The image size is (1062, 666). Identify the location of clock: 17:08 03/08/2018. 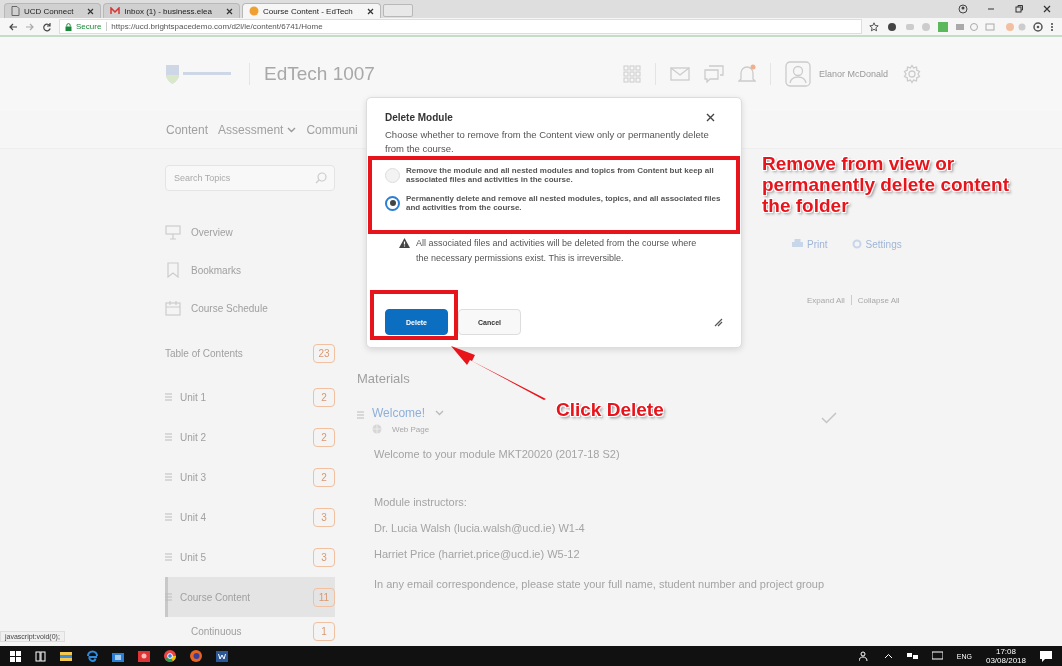
(1005, 656).